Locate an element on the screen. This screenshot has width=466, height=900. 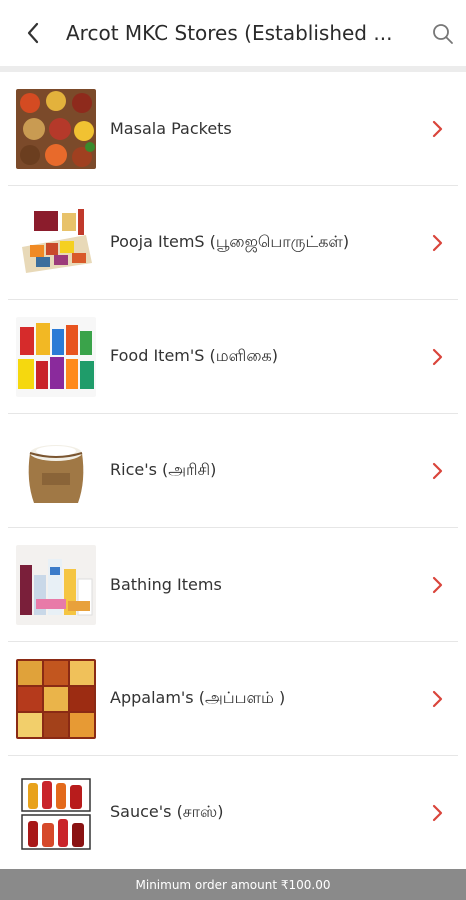
rice-thumbnail is located at coordinates (56, 470).